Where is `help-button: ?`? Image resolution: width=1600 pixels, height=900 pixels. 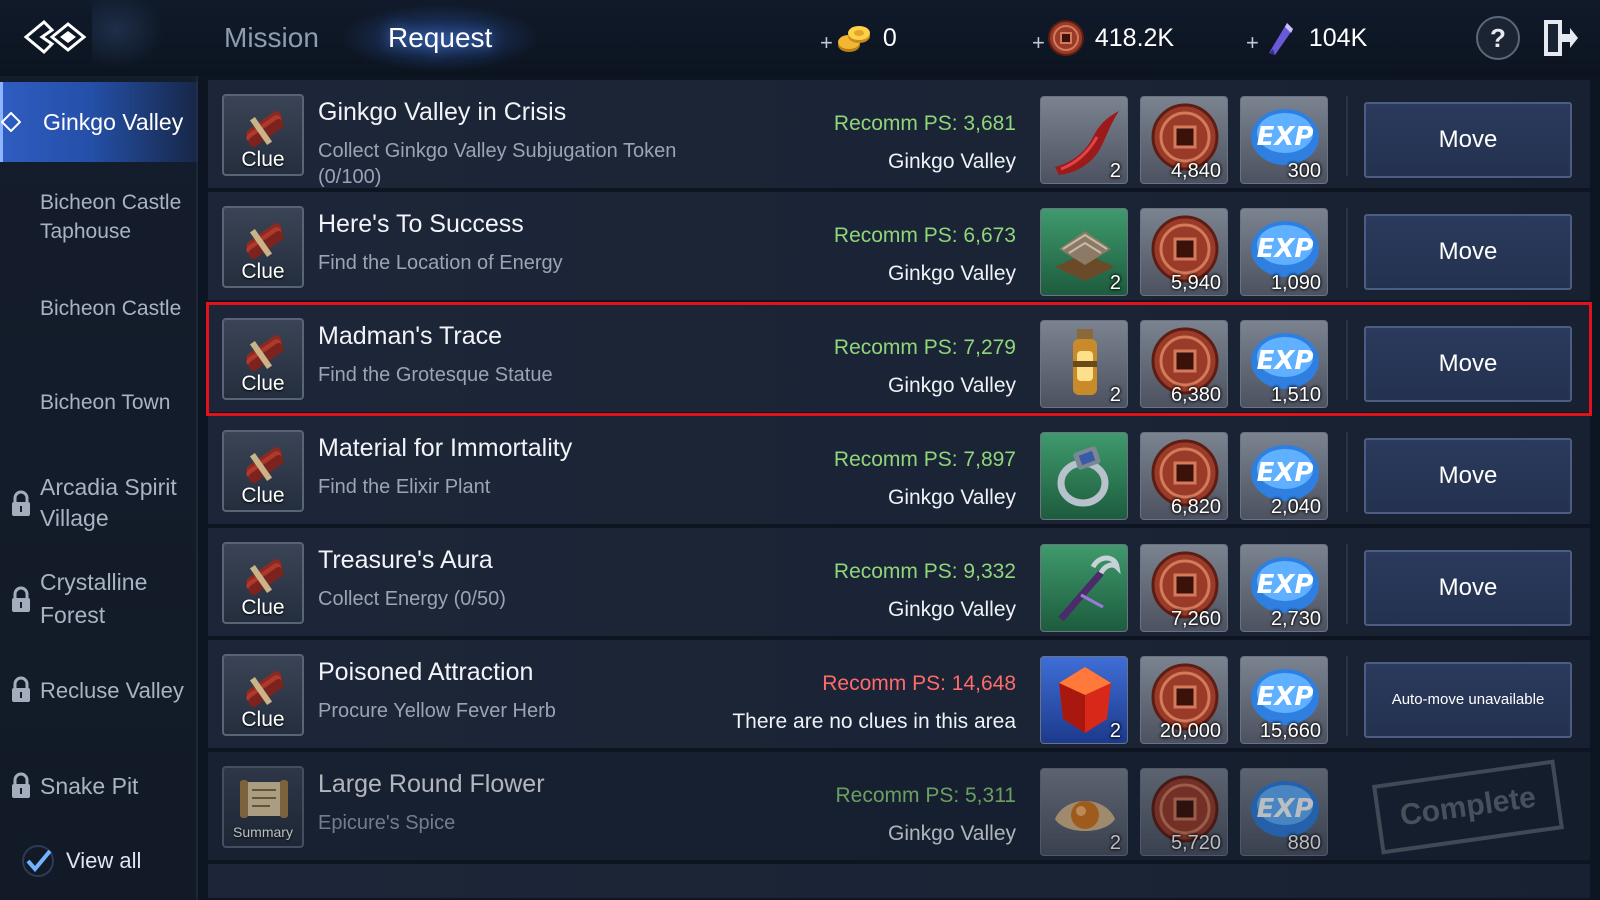
help-button: ? is located at coordinates (1498, 38).